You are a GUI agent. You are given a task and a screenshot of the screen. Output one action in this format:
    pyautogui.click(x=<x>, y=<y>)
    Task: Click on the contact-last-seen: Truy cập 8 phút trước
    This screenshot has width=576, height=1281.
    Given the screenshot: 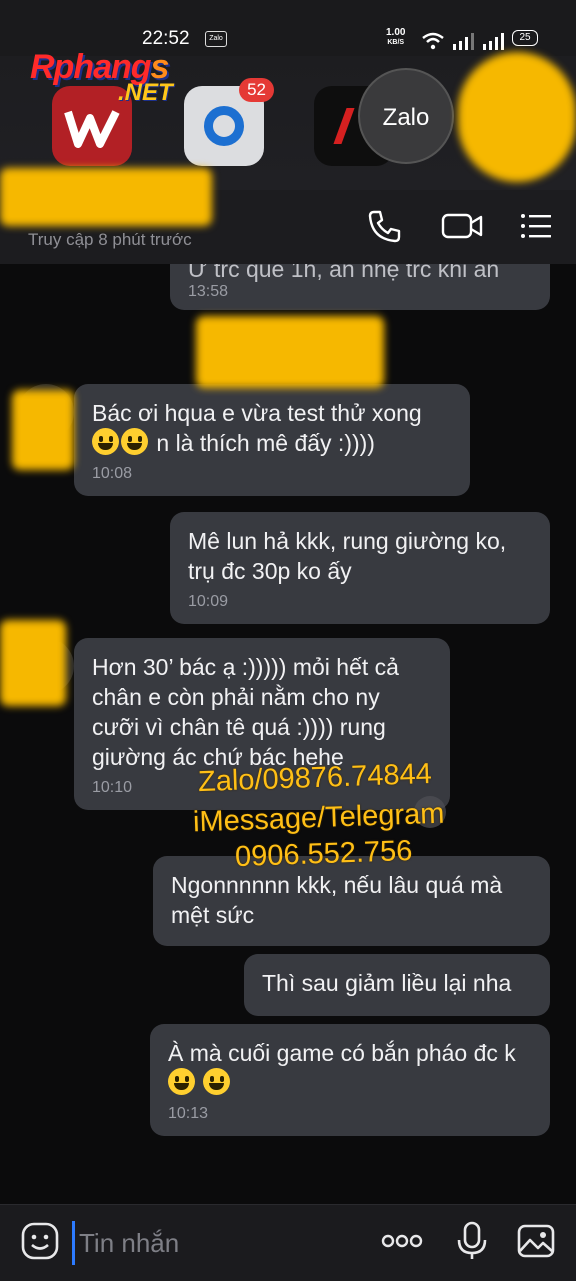 What is the action you would take?
    pyautogui.click(x=110, y=239)
    